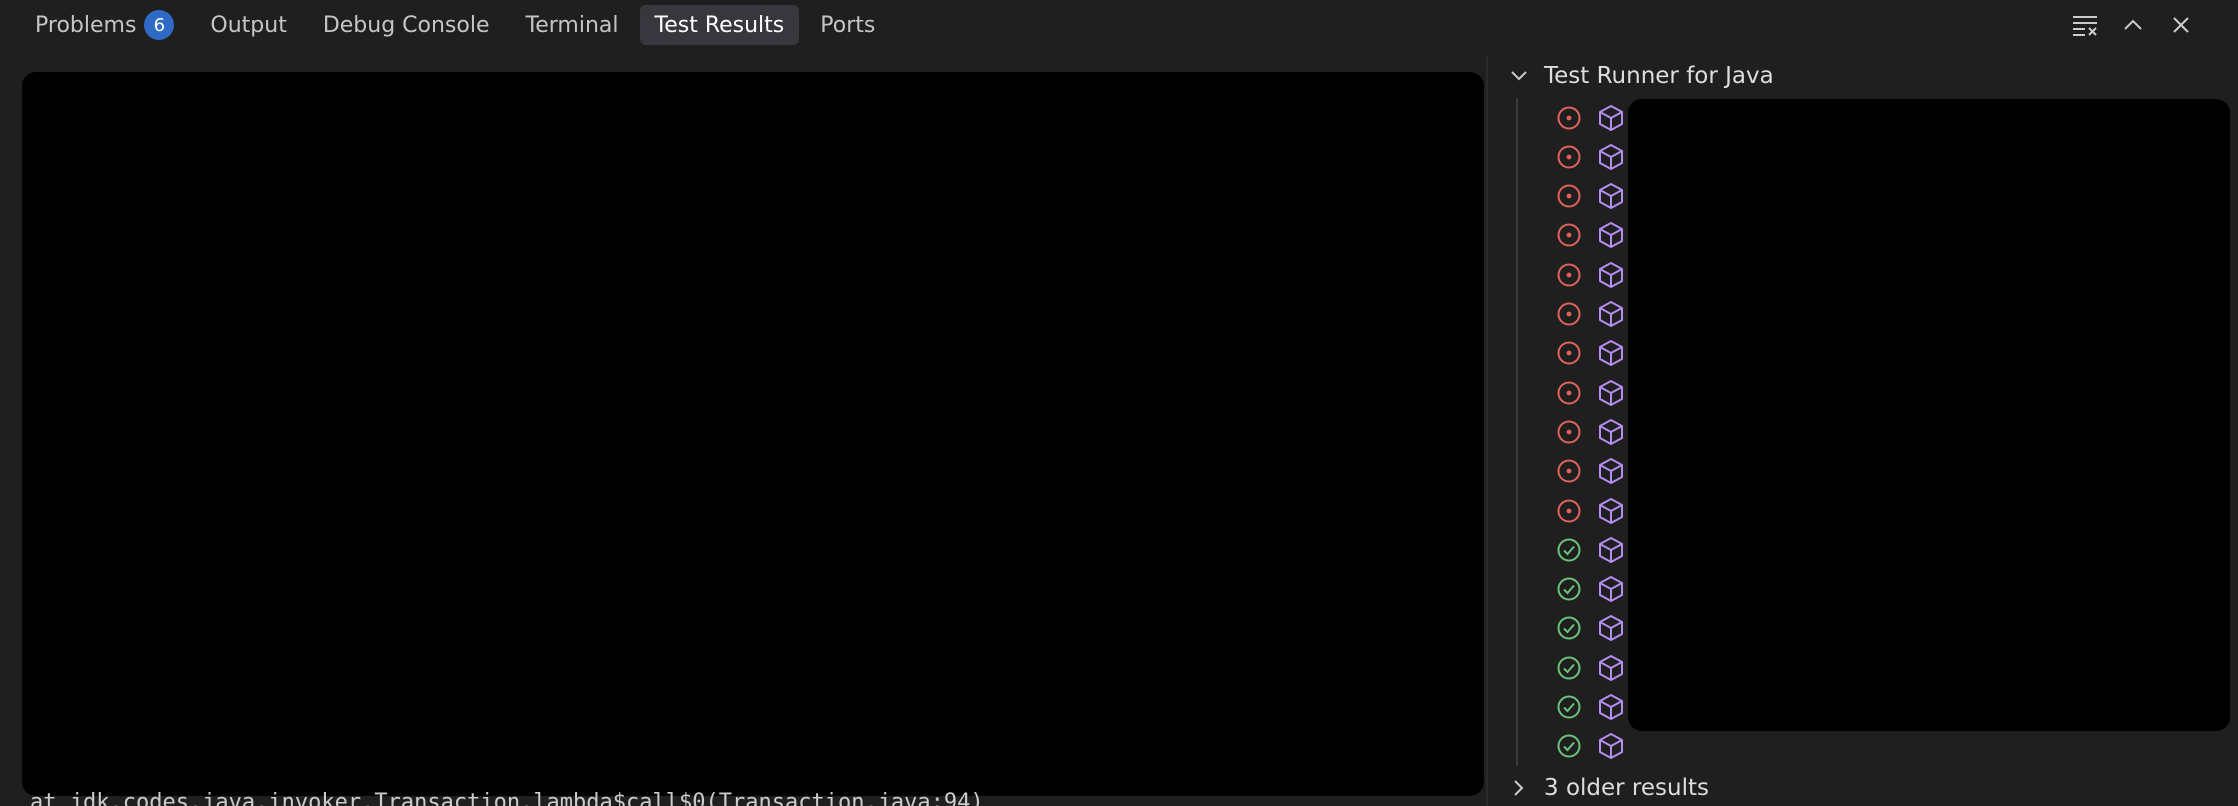 The image size is (2238, 806). I want to click on chevron-down-icon, so click(1519, 76).